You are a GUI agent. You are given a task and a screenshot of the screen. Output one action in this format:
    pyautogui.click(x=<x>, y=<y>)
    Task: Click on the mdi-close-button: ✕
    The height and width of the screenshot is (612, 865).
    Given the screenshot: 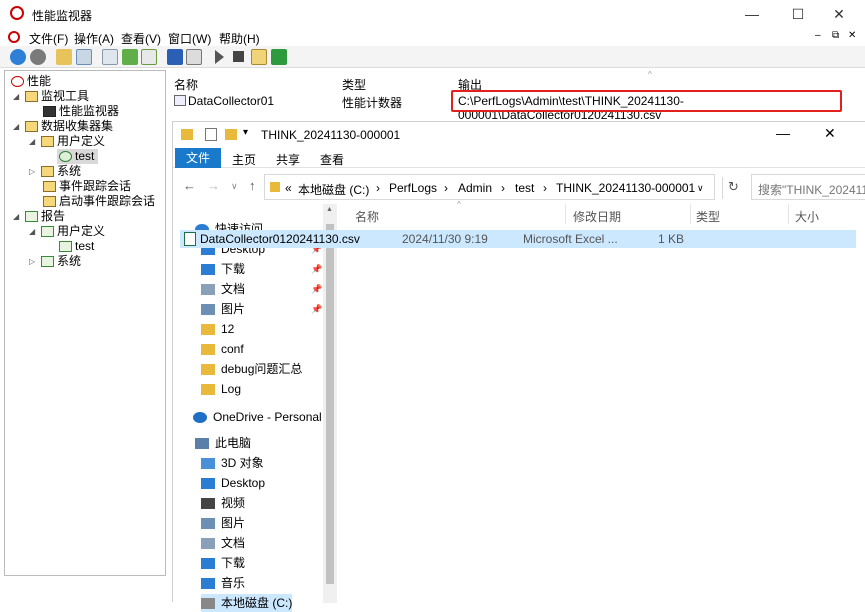 What is the action you would take?
    pyautogui.click(x=852, y=35)
    